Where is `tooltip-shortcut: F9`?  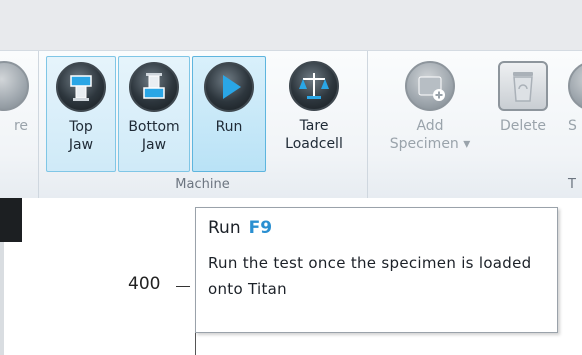
tooltip-shortcut: F9 is located at coordinates (260, 228).